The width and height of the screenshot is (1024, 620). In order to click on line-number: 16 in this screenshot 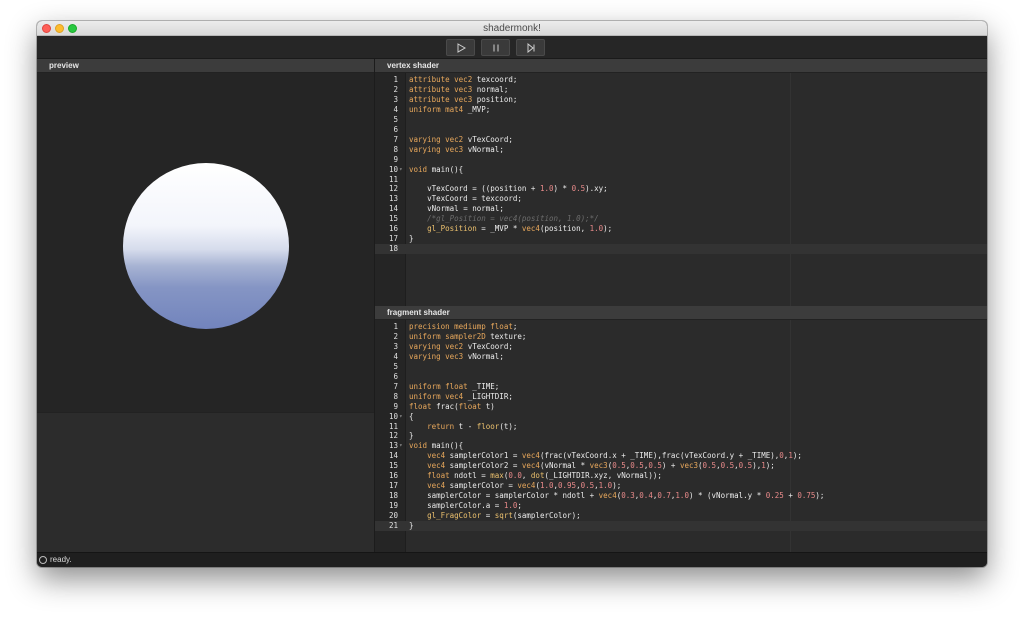, I will do `click(393, 229)`.